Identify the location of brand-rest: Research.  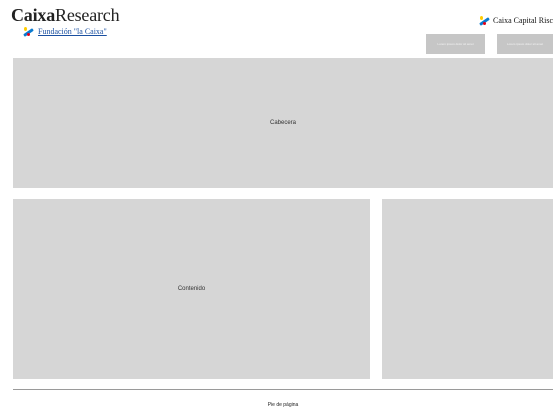
(87, 15).